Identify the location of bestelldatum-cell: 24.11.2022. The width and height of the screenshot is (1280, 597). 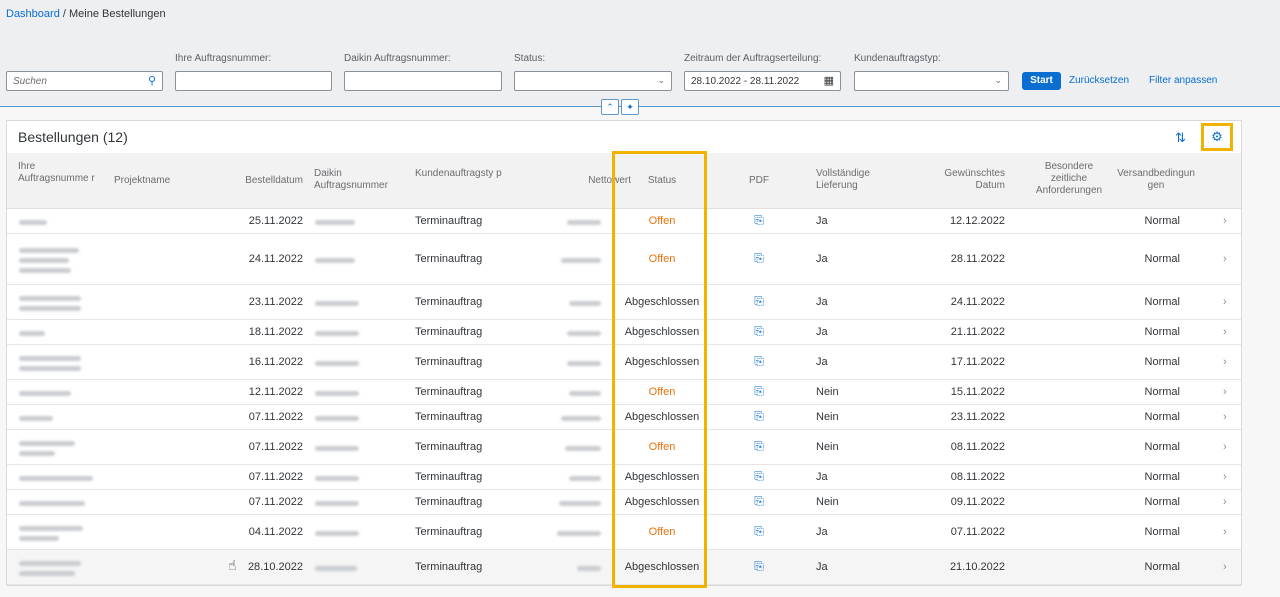
(275, 259).